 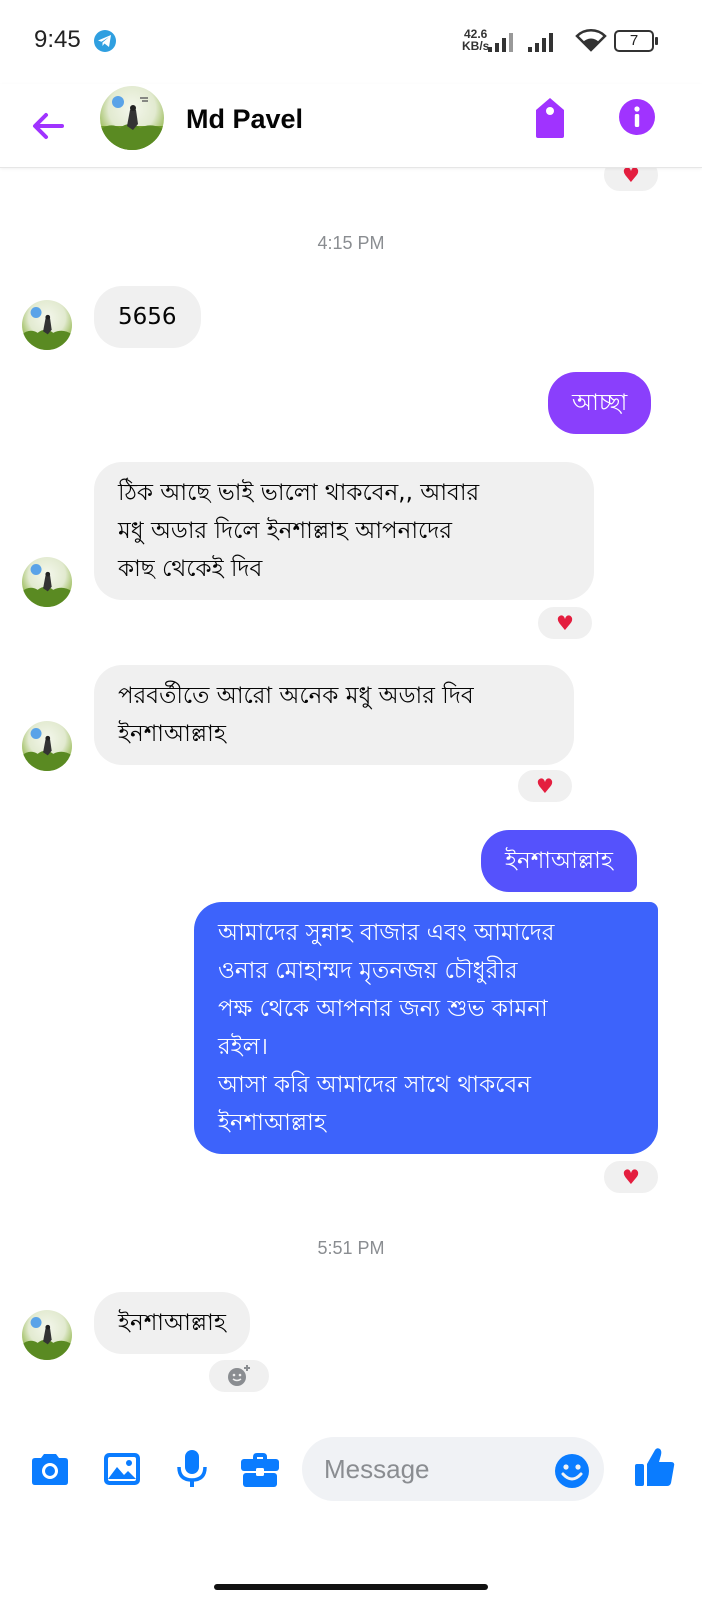 I want to click on signal-2-icon, so click(x=540, y=42).